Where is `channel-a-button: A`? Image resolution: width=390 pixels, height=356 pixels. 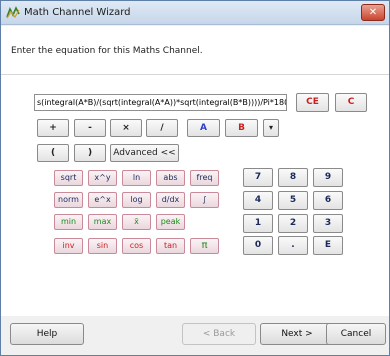 channel-a-button: A is located at coordinates (203, 128).